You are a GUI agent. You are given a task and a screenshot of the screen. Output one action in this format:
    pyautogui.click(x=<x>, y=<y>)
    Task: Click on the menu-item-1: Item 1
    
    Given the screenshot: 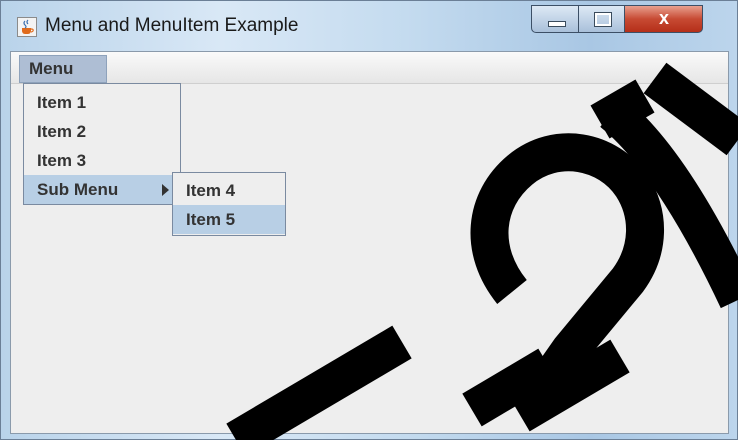 What is the action you would take?
    pyautogui.click(x=102, y=102)
    